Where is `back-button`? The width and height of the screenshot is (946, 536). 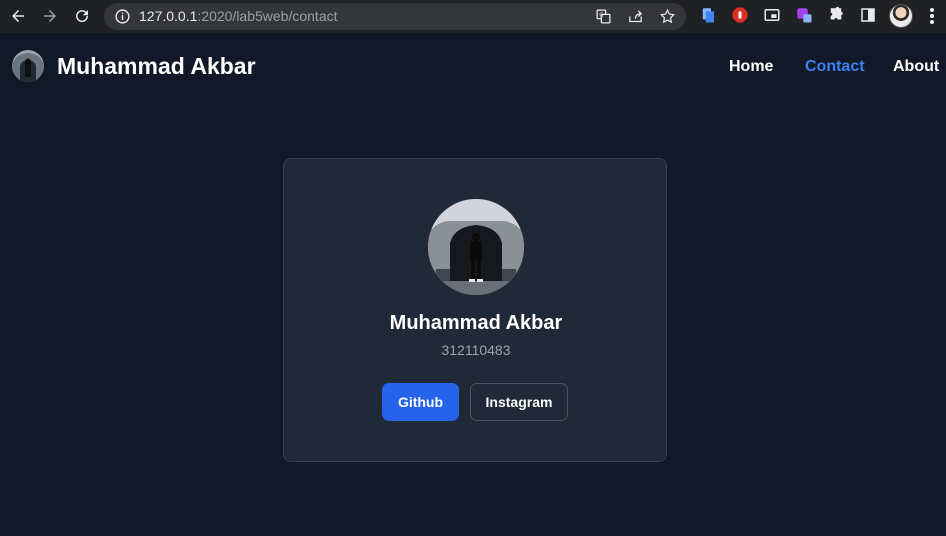 back-button is located at coordinates (18, 16).